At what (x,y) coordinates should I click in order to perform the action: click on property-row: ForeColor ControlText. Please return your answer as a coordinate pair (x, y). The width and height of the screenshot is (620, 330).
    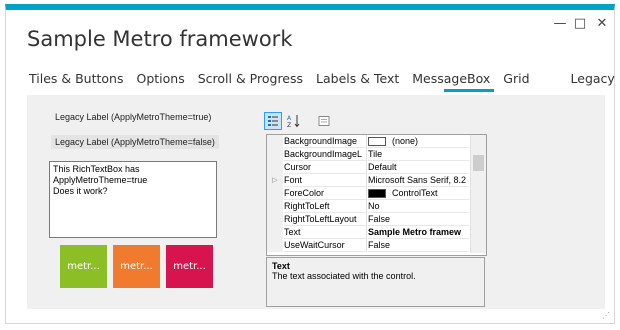
    Looking at the image, I should click on (368, 193).